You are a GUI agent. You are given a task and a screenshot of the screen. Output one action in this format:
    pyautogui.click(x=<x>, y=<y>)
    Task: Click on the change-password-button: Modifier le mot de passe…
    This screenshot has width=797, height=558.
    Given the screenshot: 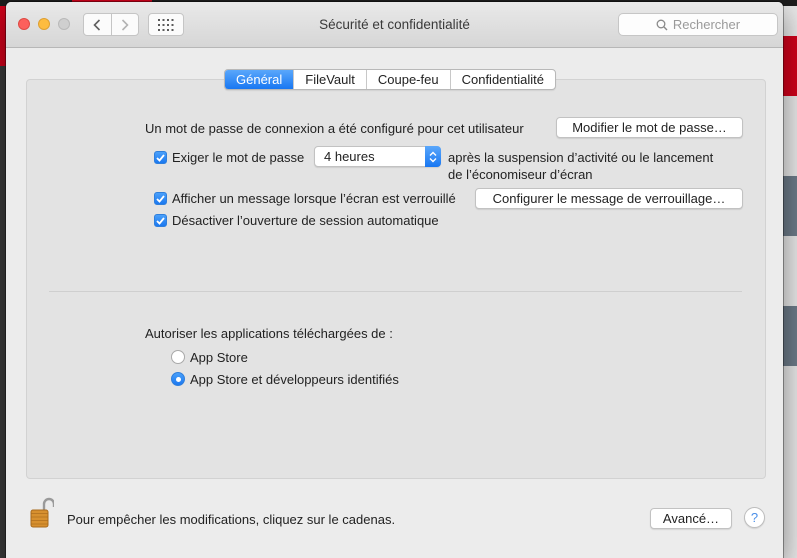 What is the action you would take?
    pyautogui.click(x=649, y=127)
    